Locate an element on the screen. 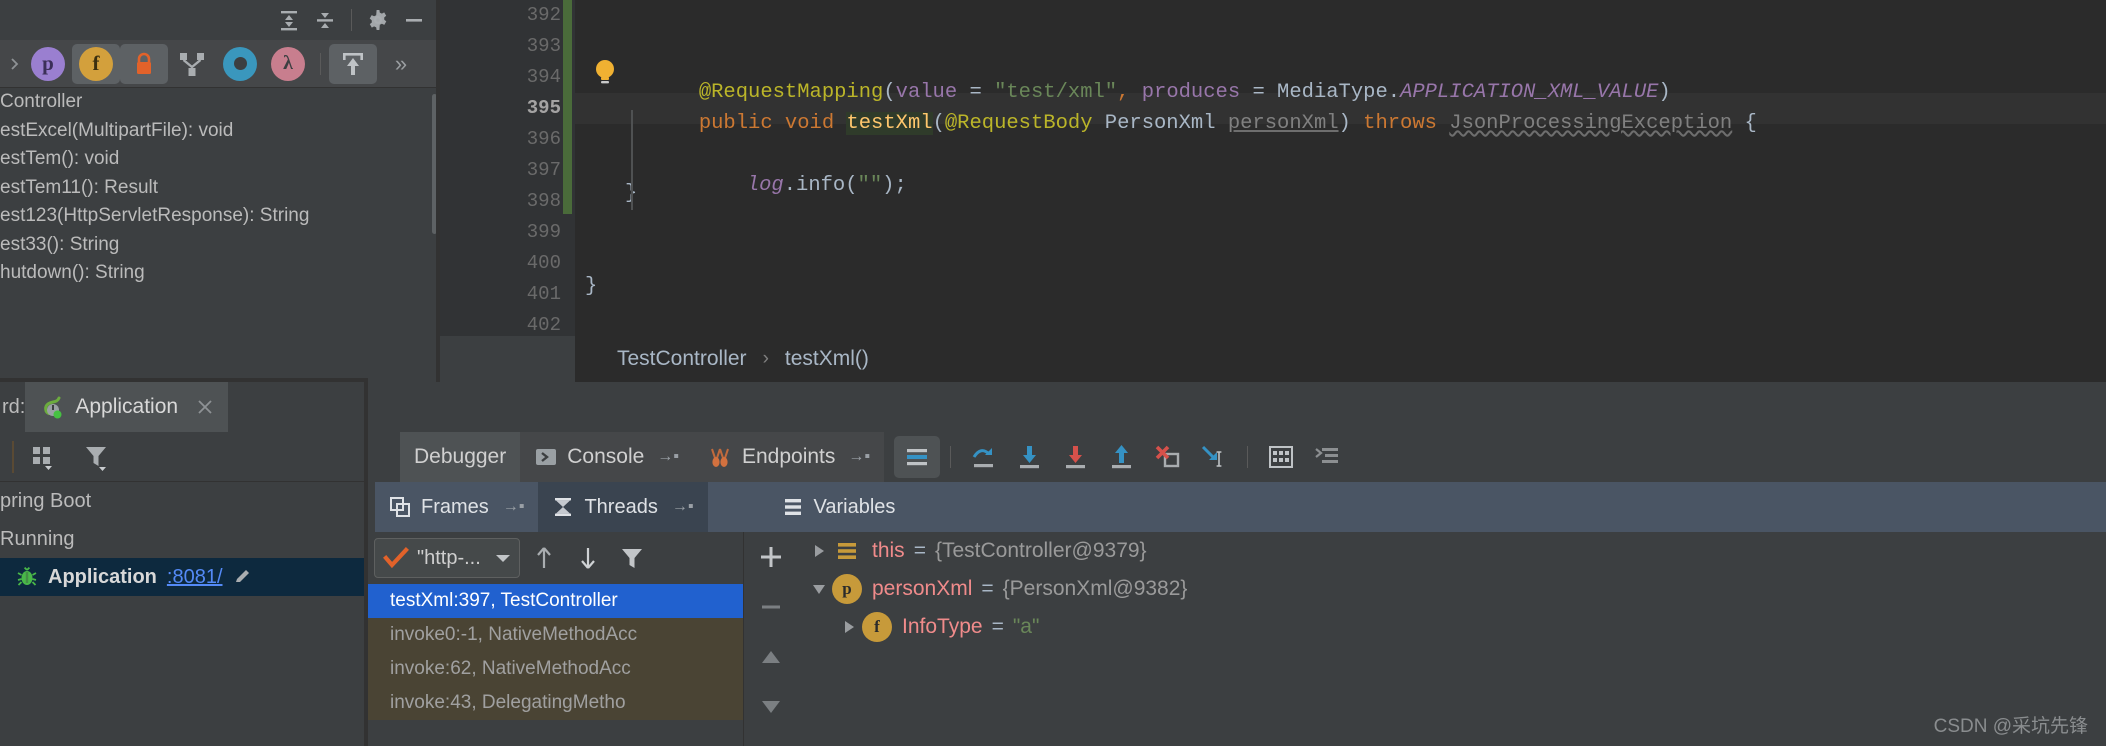 This screenshot has height=746, width=2106. subtab-gap is located at coordinates (737, 507).